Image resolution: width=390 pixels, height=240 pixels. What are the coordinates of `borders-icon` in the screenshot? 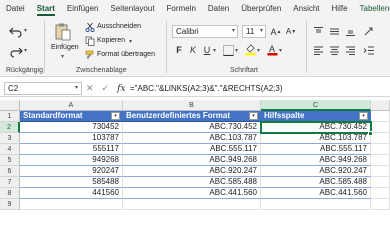 It's located at (228, 50).